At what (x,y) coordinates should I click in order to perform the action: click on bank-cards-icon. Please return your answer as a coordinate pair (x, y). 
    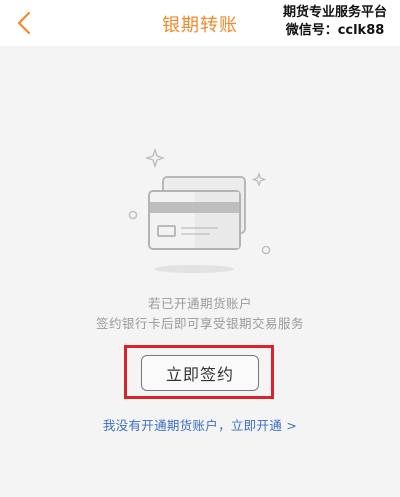
    Looking at the image, I should click on (199, 210).